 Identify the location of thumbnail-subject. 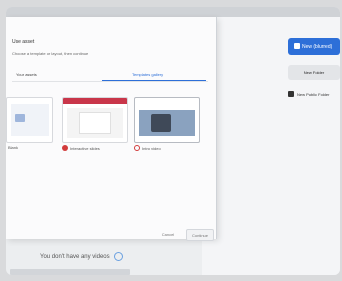
(161, 123).